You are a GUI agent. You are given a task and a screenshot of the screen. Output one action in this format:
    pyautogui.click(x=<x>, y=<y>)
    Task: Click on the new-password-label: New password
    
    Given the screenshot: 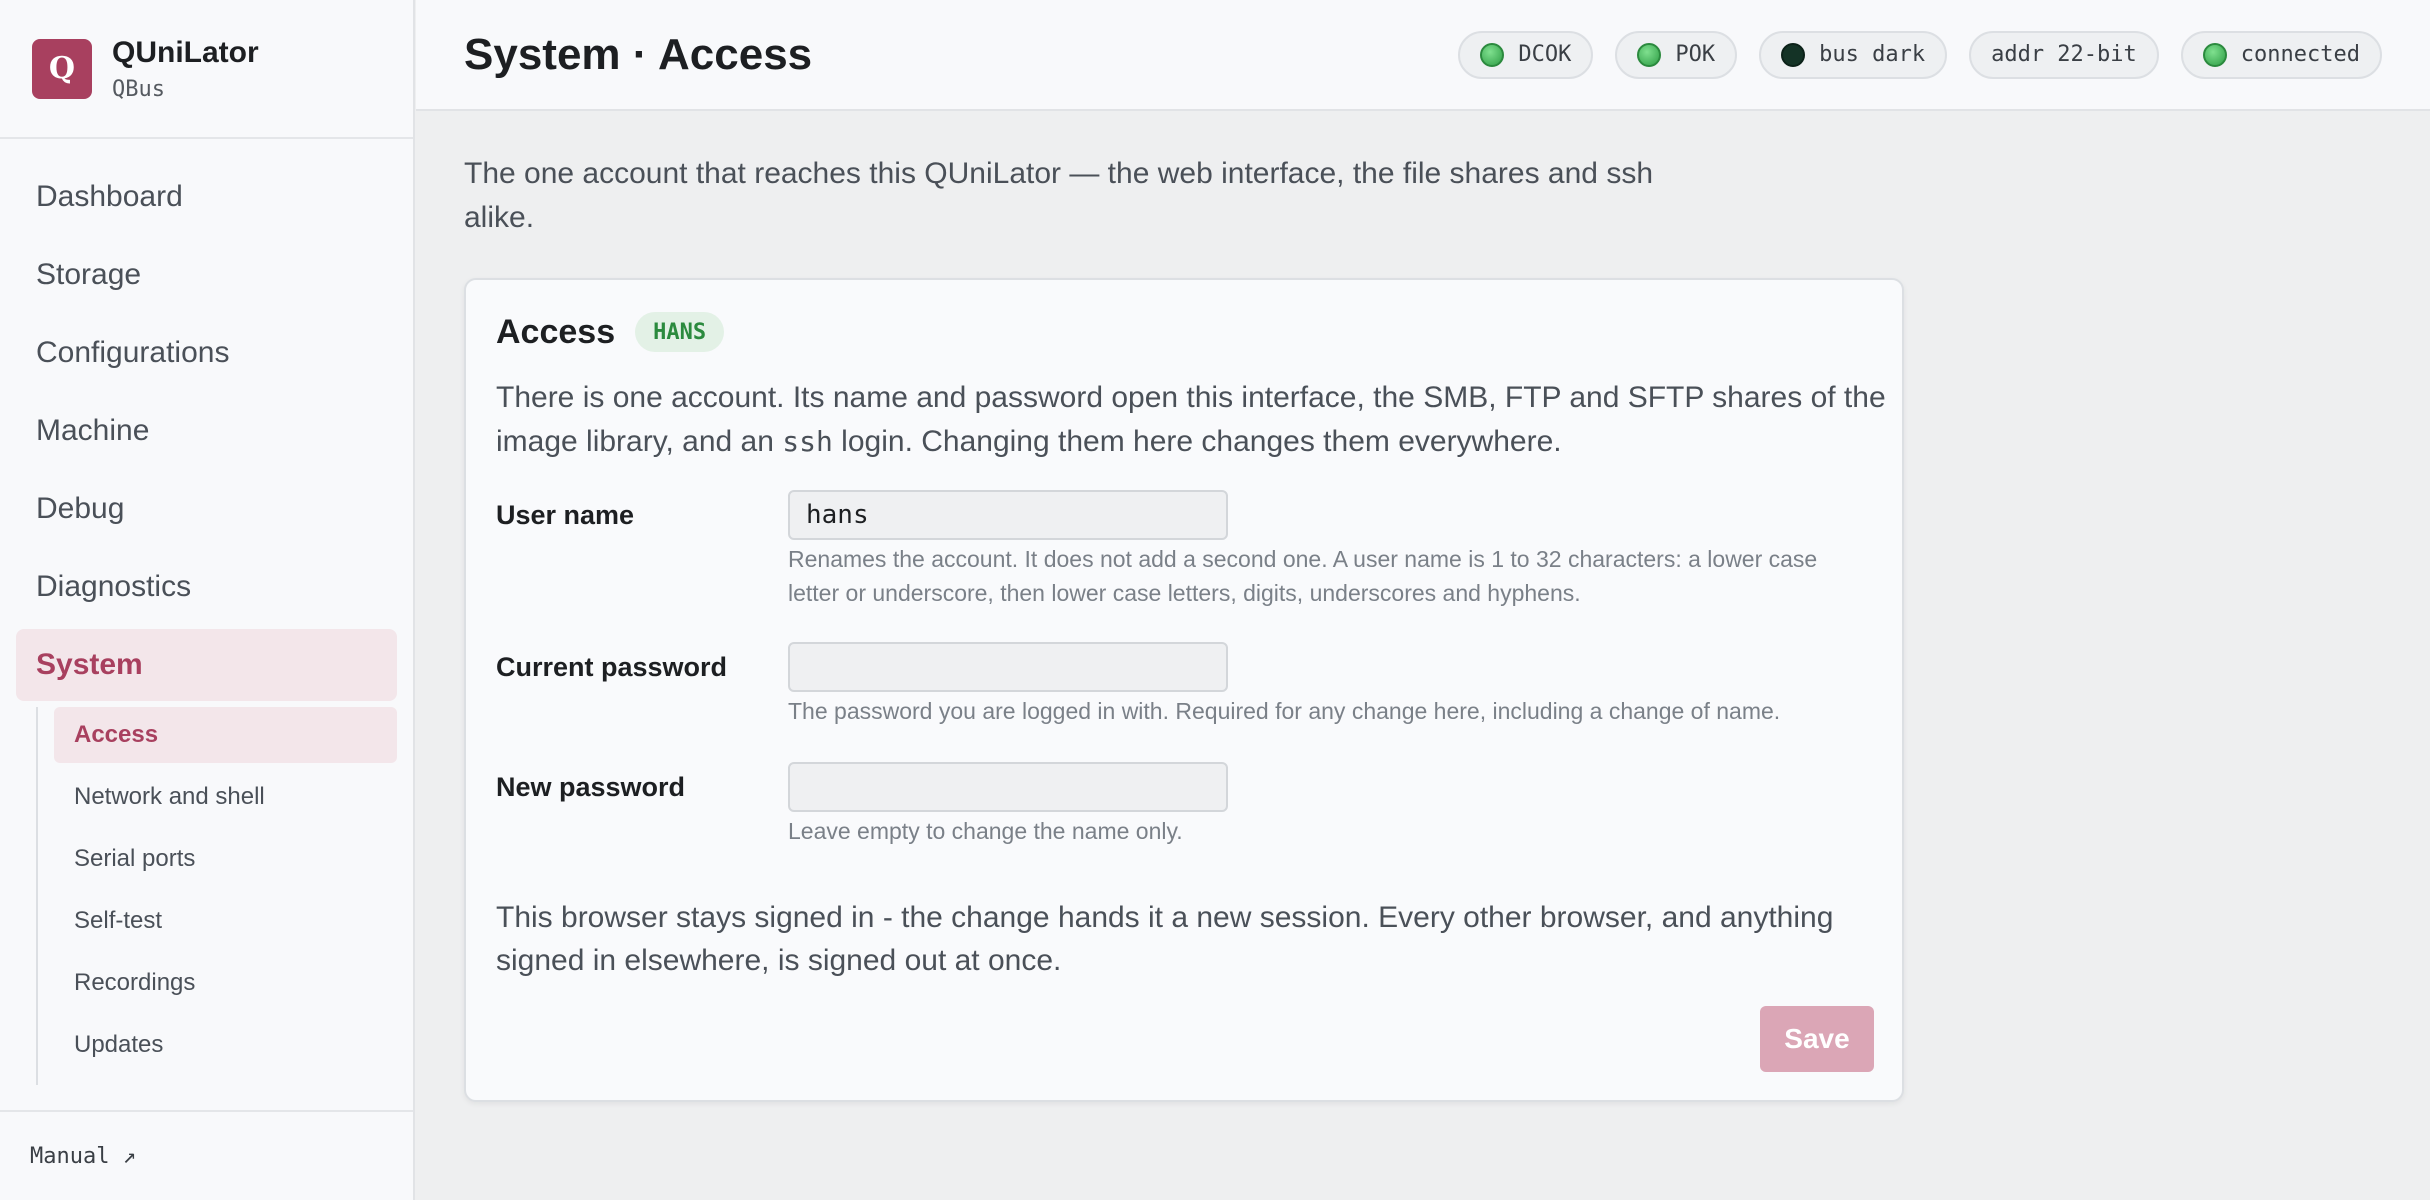 What is the action you would take?
    pyautogui.click(x=591, y=787)
    